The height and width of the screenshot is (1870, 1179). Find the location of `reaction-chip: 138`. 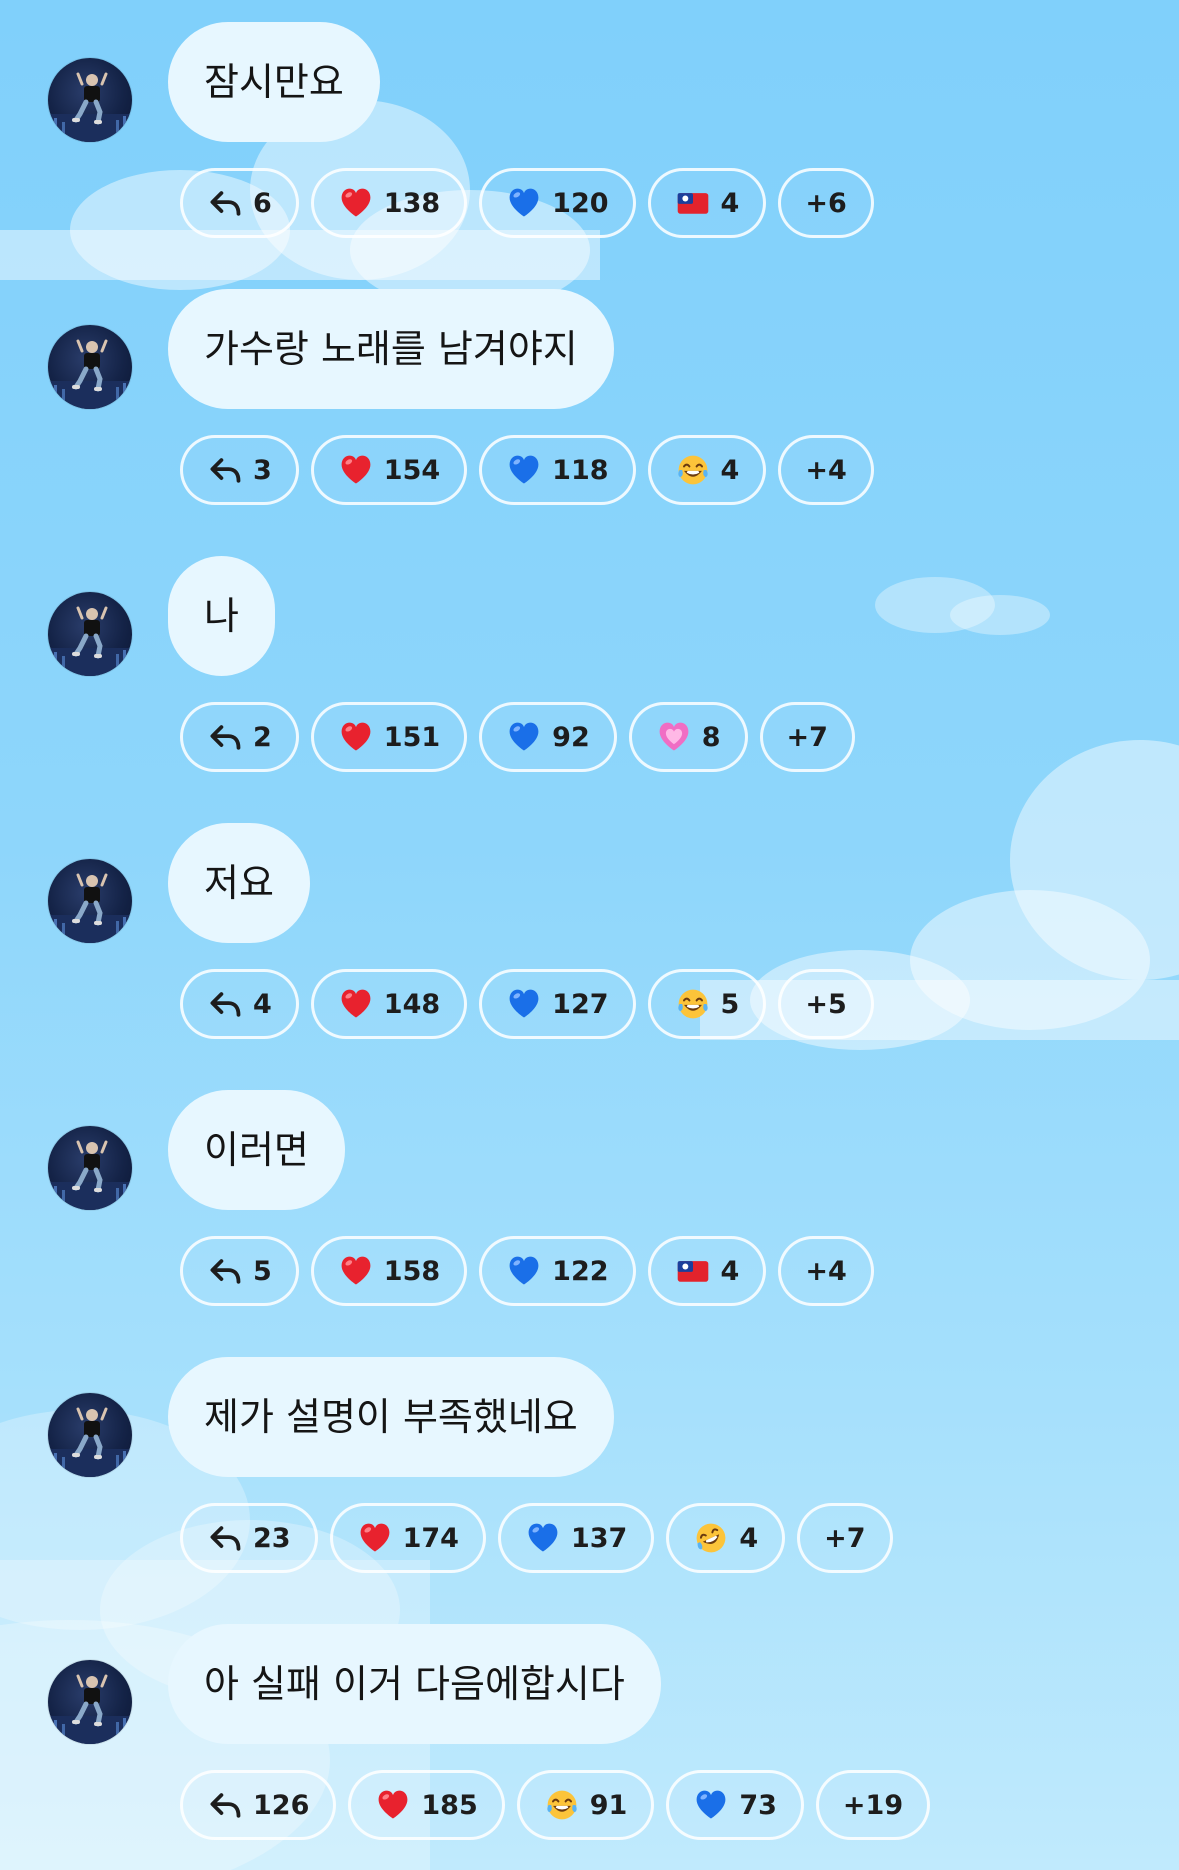

reaction-chip: 138 is located at coordinates (389, 203).